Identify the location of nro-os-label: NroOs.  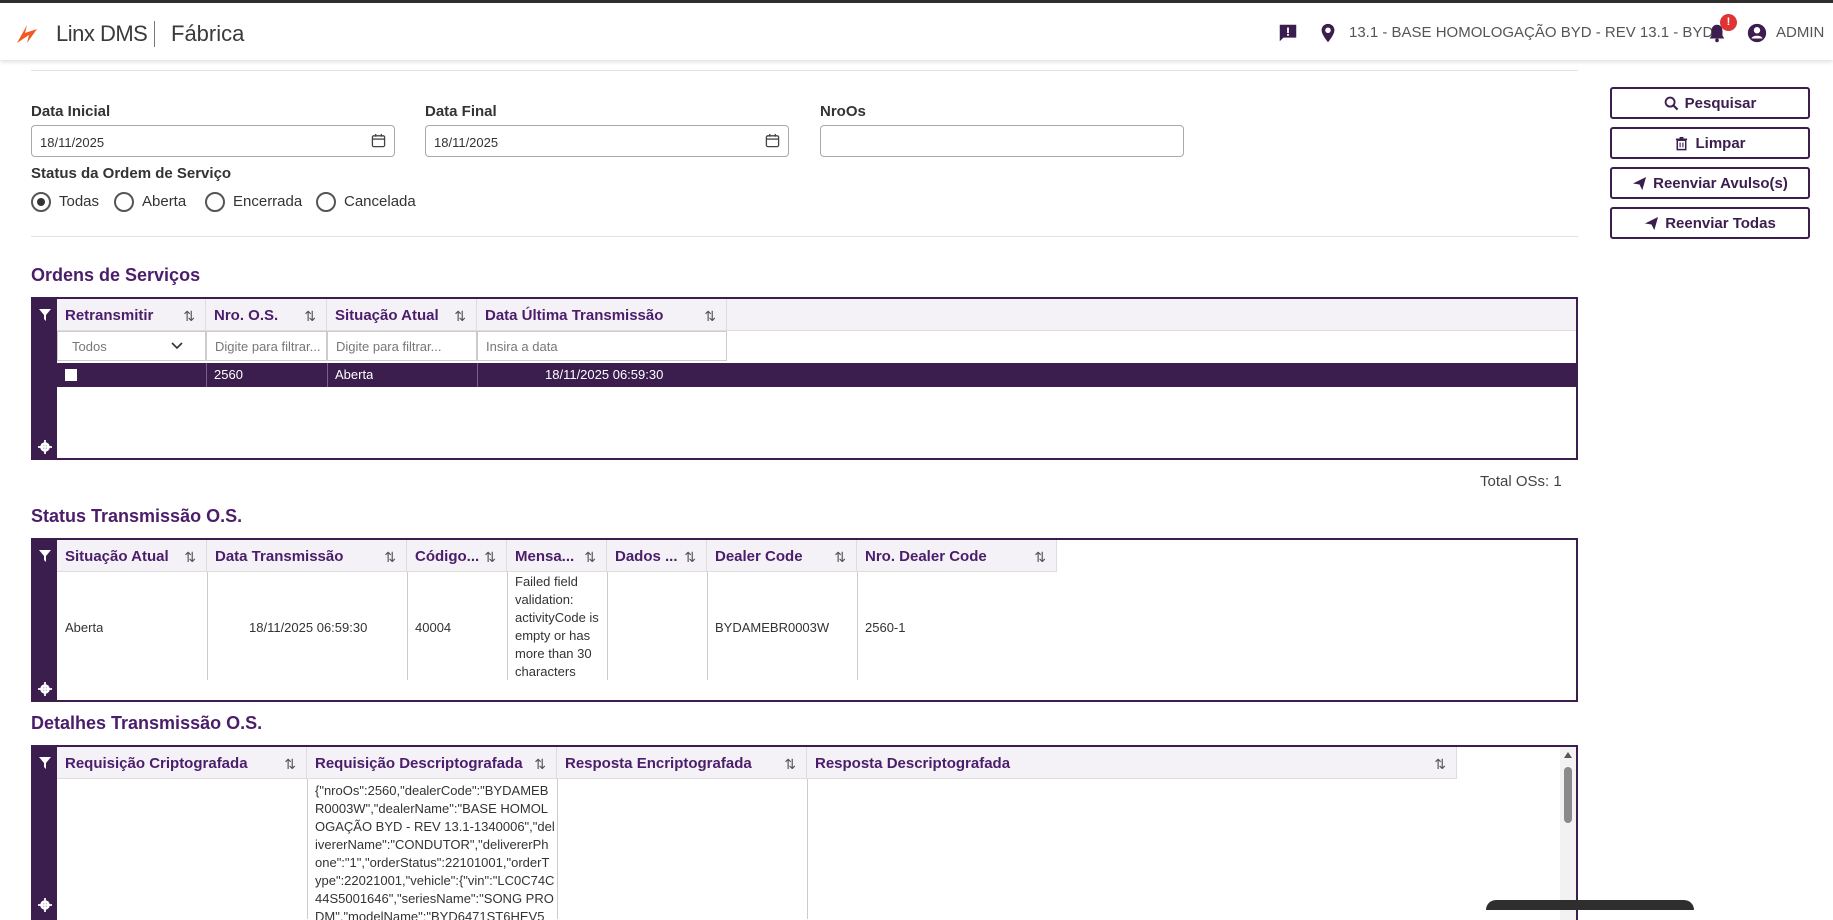
(843, 111).